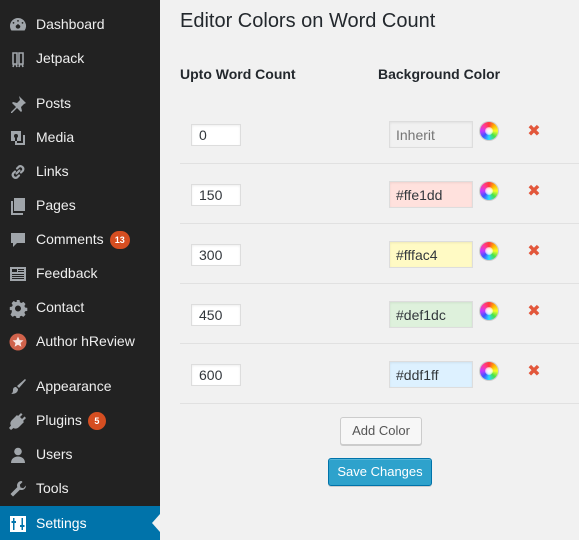 Image resolution: width=579 pixels, height=540 pixels. Describe the element at coordinates (85, 341) in the screenshot. I see `sidebar-item-label: Author hReview` at that location.